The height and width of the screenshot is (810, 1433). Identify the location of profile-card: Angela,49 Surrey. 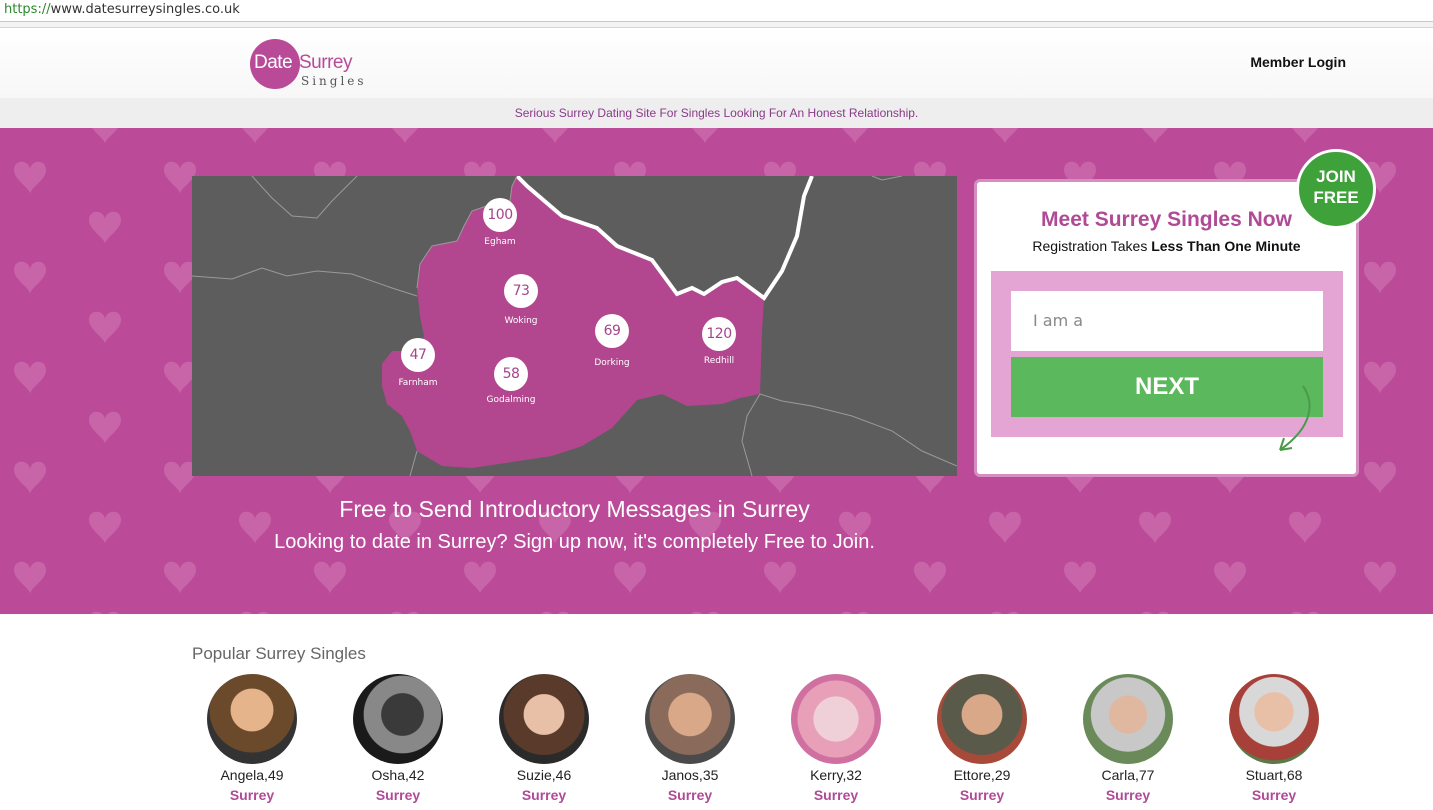
(252, 738).